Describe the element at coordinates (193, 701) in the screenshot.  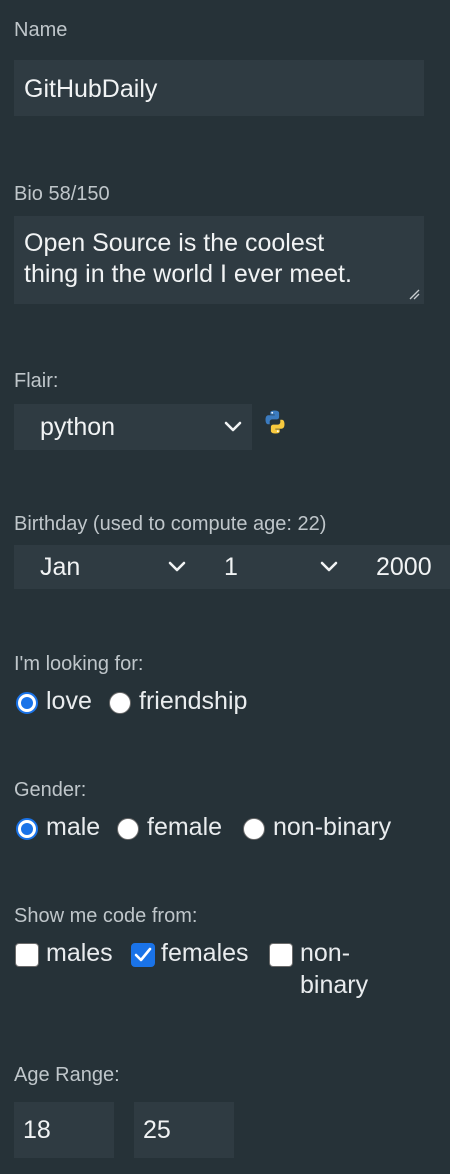
I see `looking-for-friendship-label: friendship` at that location.